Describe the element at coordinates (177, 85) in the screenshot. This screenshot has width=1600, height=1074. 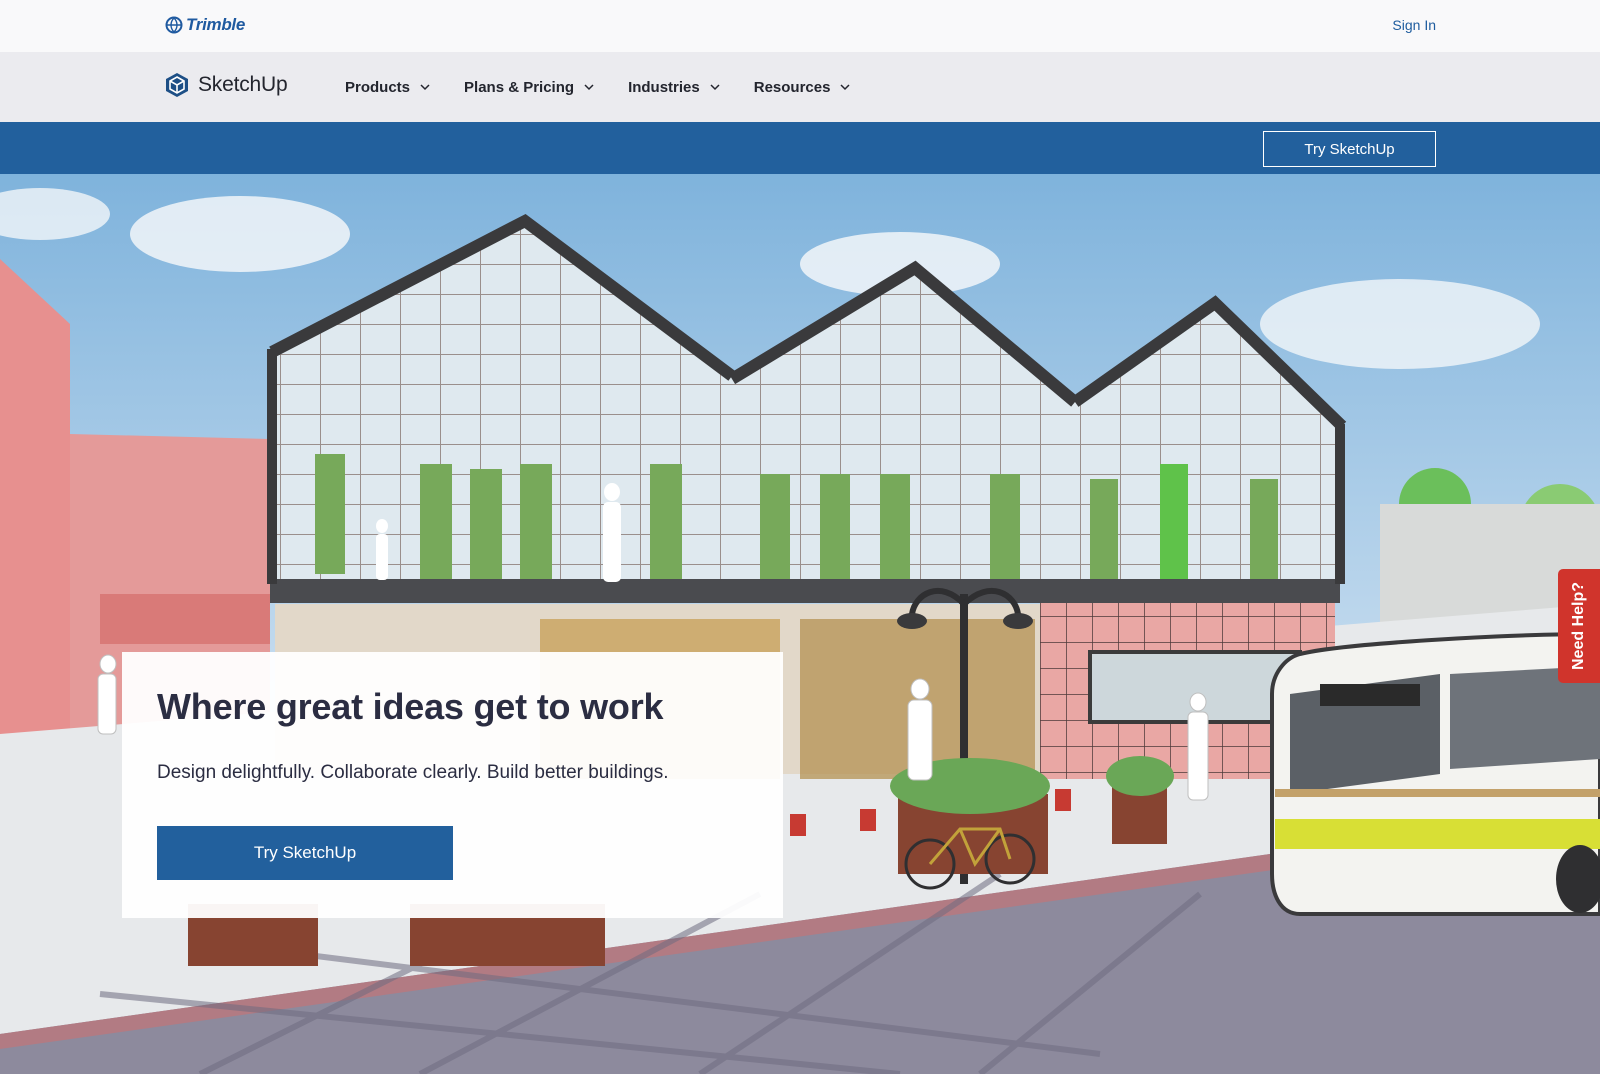
I see `sketchup-cube-icon` at that location.